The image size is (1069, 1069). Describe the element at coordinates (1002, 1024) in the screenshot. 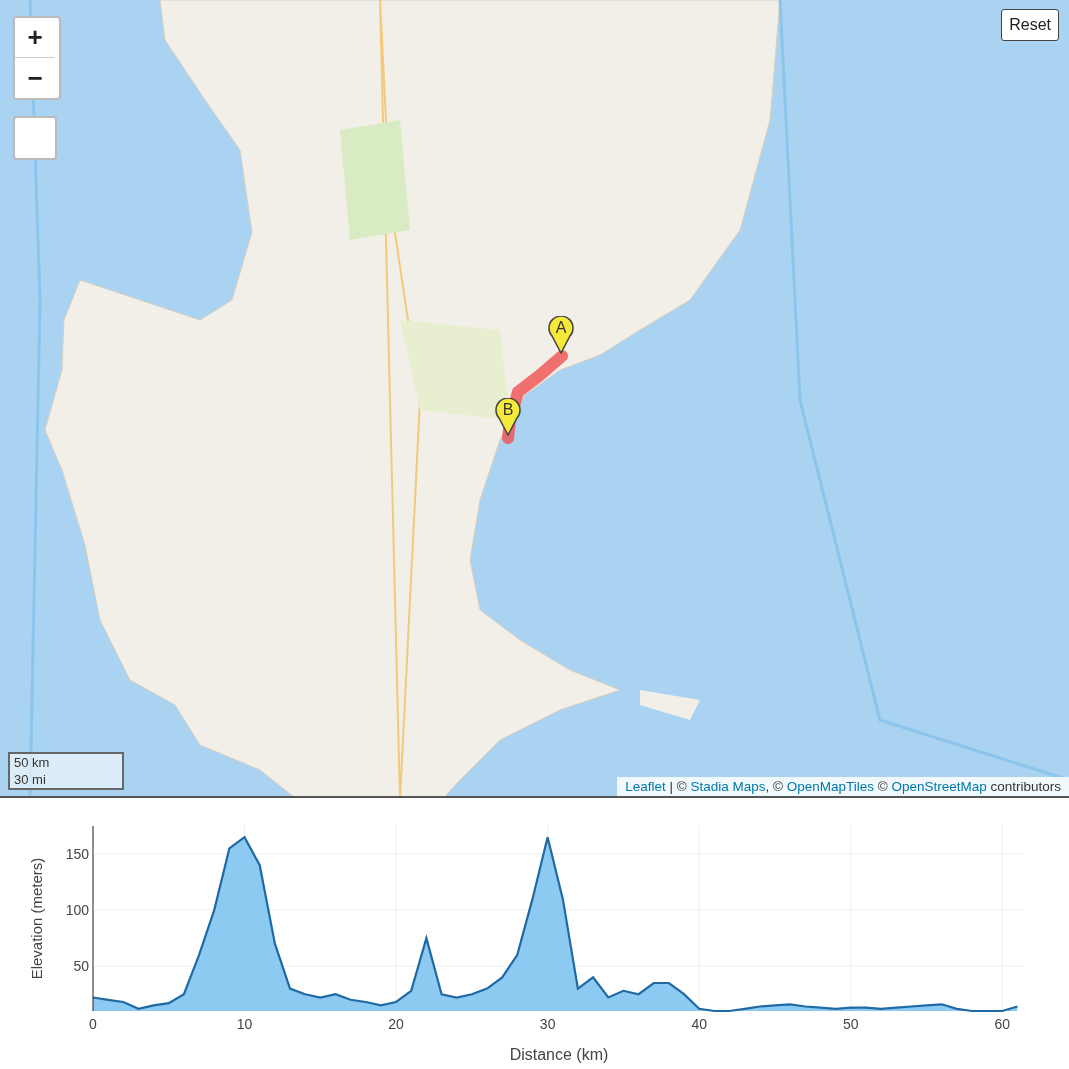

I see `axis-tick-label: 60` at that location.